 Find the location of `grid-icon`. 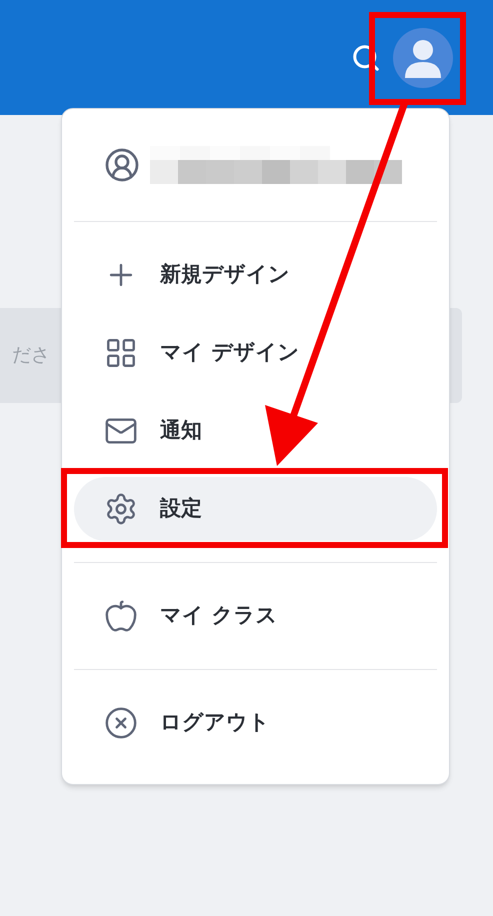

grid-icon is located at coordinates (121, 353).